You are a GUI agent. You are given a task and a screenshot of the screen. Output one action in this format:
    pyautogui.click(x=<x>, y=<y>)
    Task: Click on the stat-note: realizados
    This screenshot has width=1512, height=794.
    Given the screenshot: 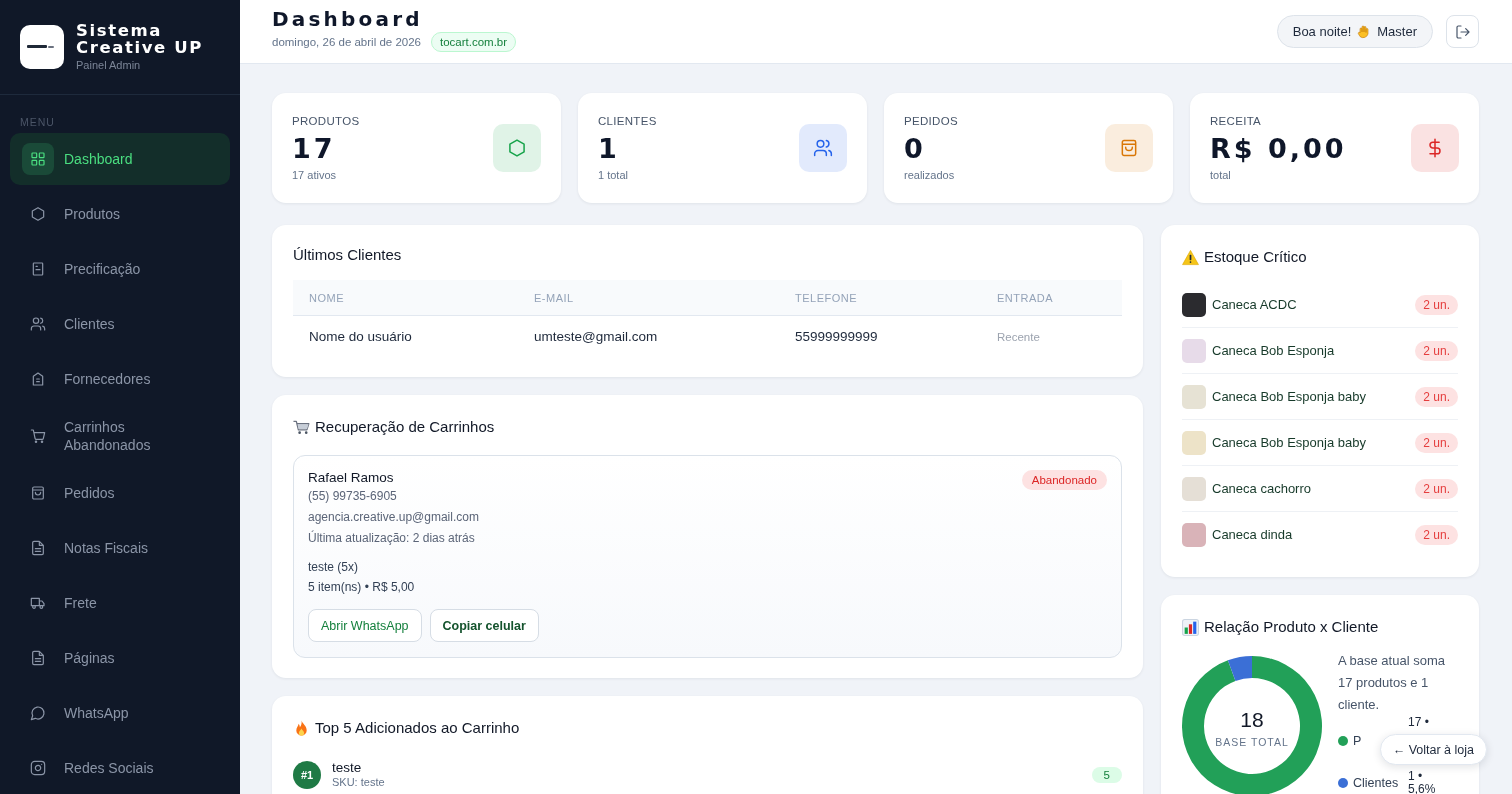 What is the action you would take?
    pyautogui.click(x=930, y=175)
    